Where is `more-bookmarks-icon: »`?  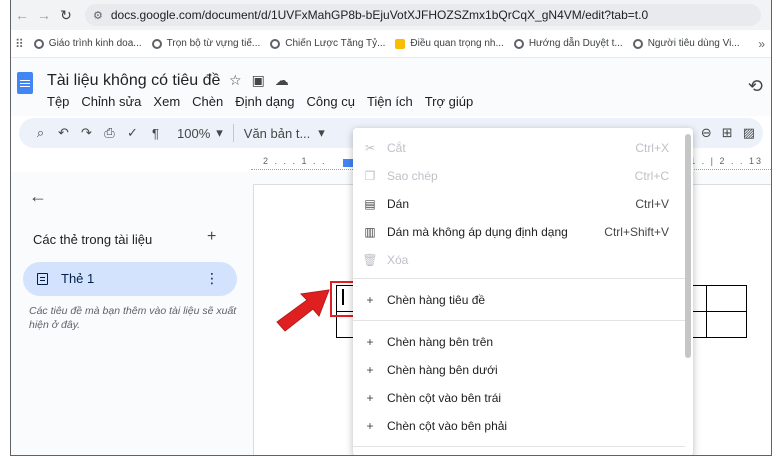 more-bookmarks-icon: » is located at coordinates (764, 44).